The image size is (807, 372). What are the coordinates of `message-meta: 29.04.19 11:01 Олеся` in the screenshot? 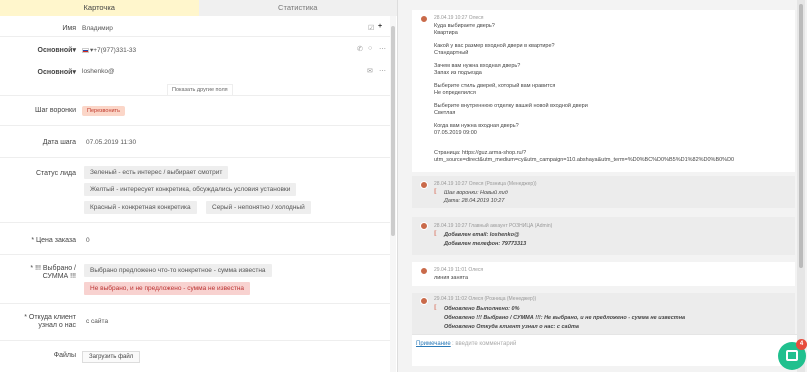 It's located at (459, 270).